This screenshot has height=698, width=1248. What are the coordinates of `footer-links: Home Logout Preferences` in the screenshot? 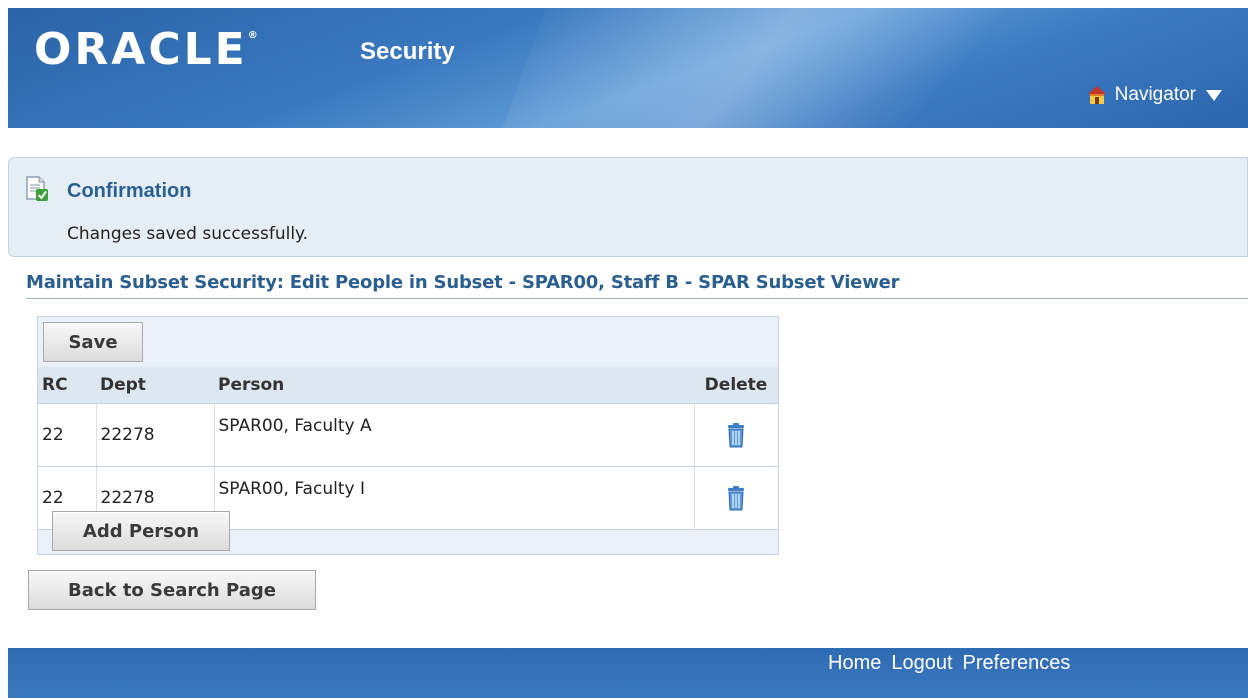 It's located at (949, 663).